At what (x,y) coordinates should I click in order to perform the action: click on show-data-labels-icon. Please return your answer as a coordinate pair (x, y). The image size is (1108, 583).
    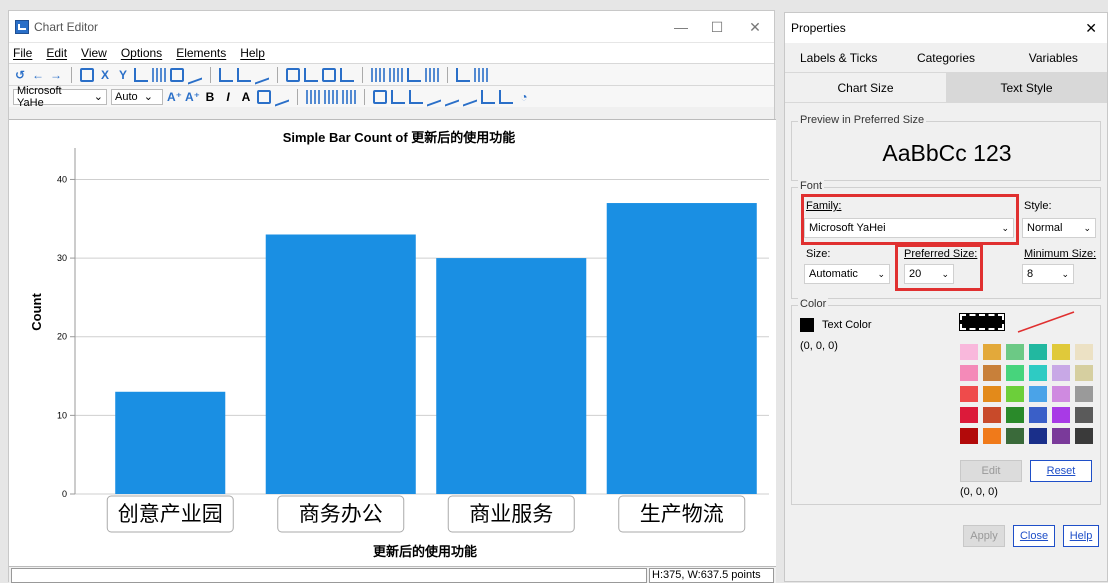
    Looking at the image, I should click on (396, 74).